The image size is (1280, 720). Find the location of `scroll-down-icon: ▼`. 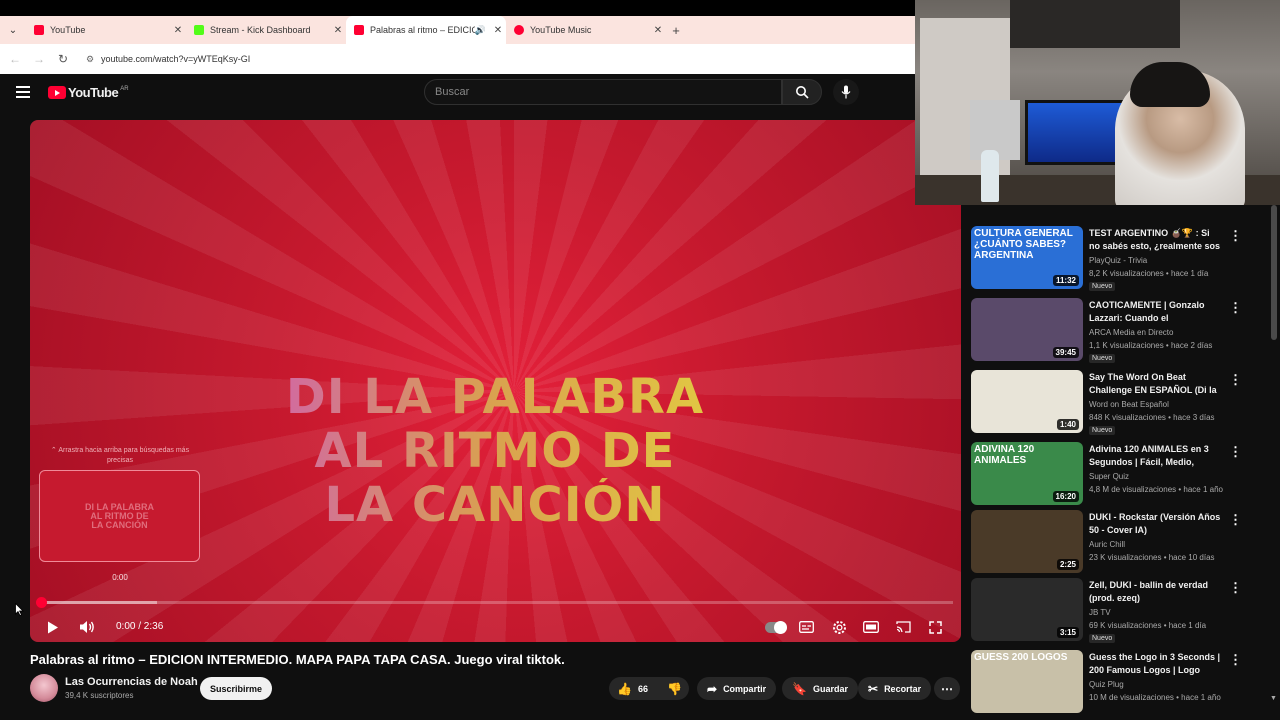

scroll-down-icon: ▼ is located at coordinates (1273, 698).